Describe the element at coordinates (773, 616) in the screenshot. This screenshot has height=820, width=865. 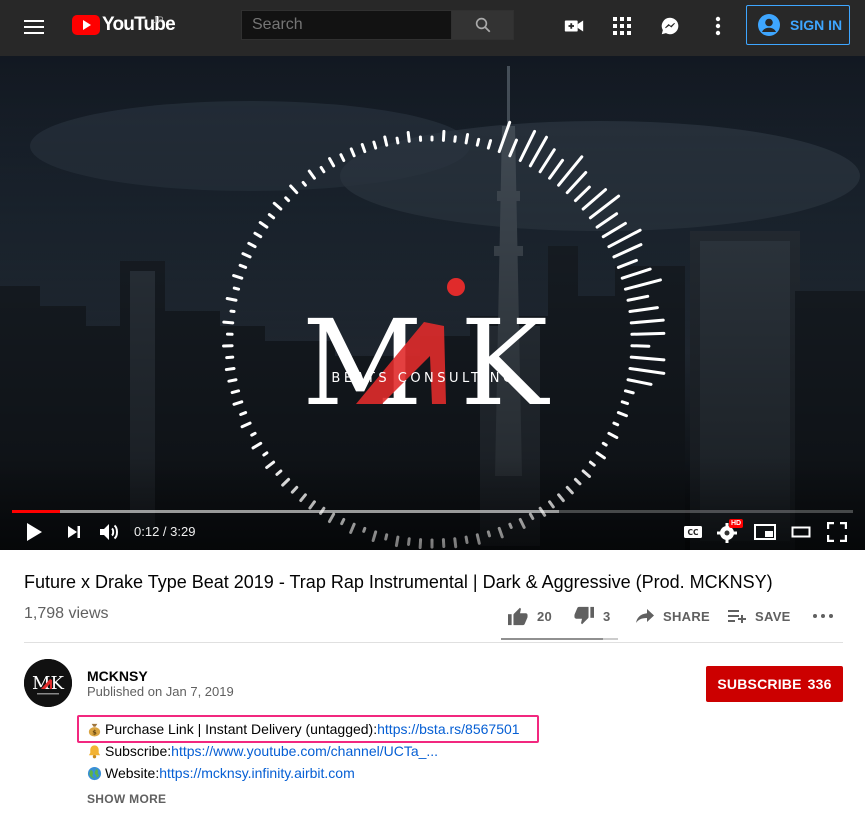
I see `save-label: SAVE` at that location.